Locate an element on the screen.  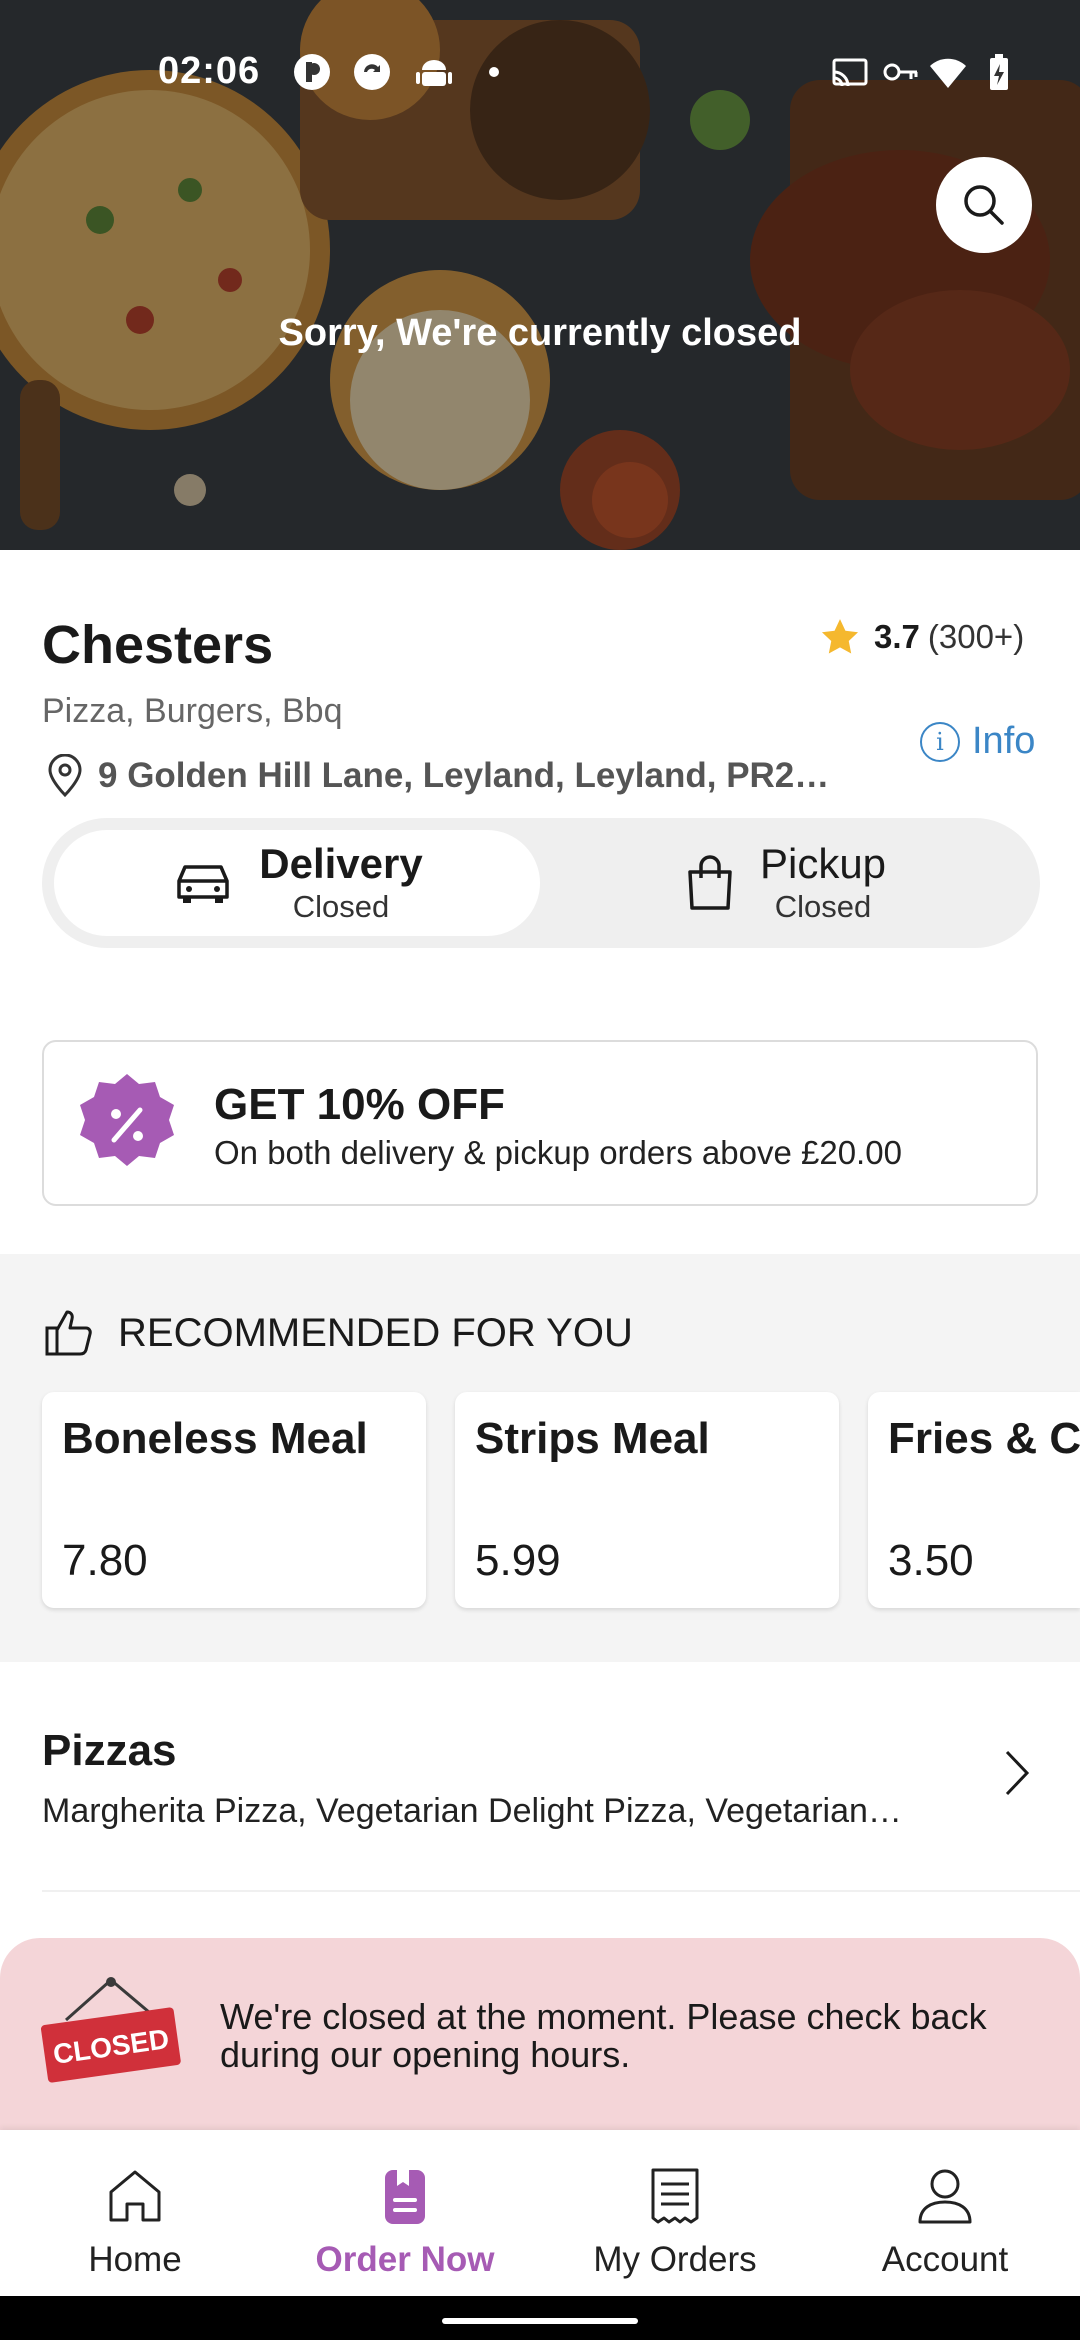
cast-icon is located at coordinates (850, 72).